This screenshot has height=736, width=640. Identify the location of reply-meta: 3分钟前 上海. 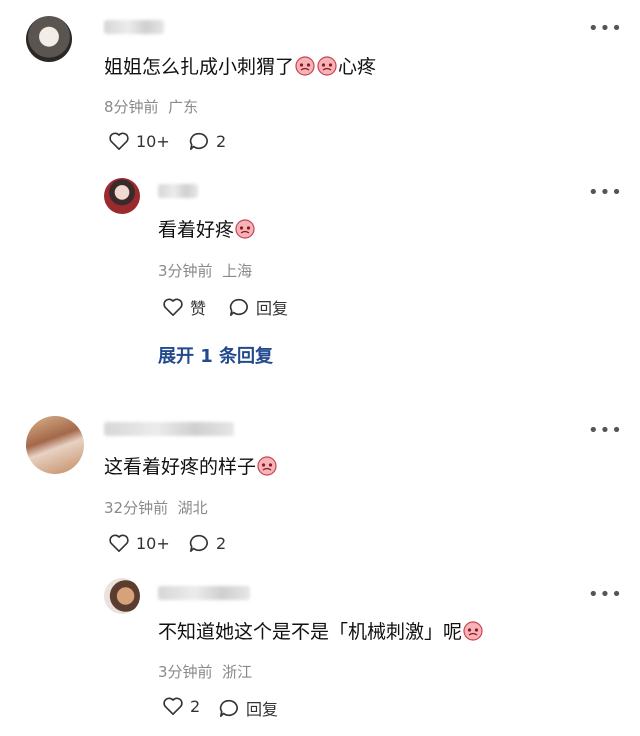
(205, 270).